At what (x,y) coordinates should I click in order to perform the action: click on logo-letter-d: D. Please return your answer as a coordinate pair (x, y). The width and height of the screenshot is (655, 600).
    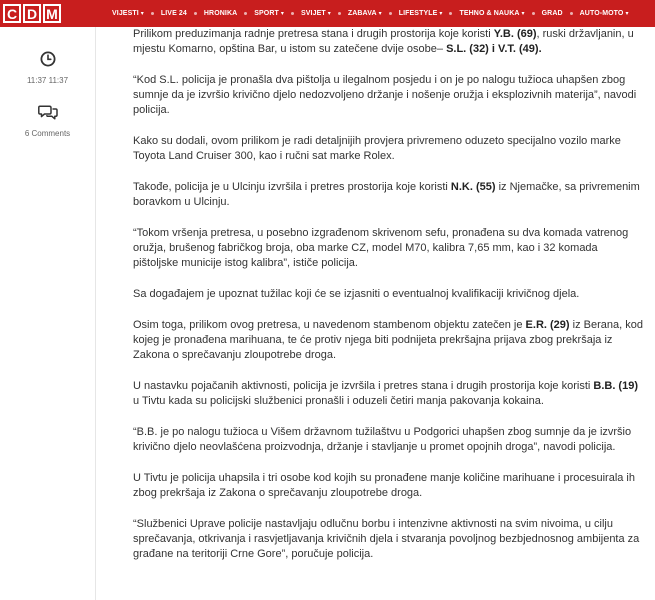
    Looking at the image, I should click on (32, 13).